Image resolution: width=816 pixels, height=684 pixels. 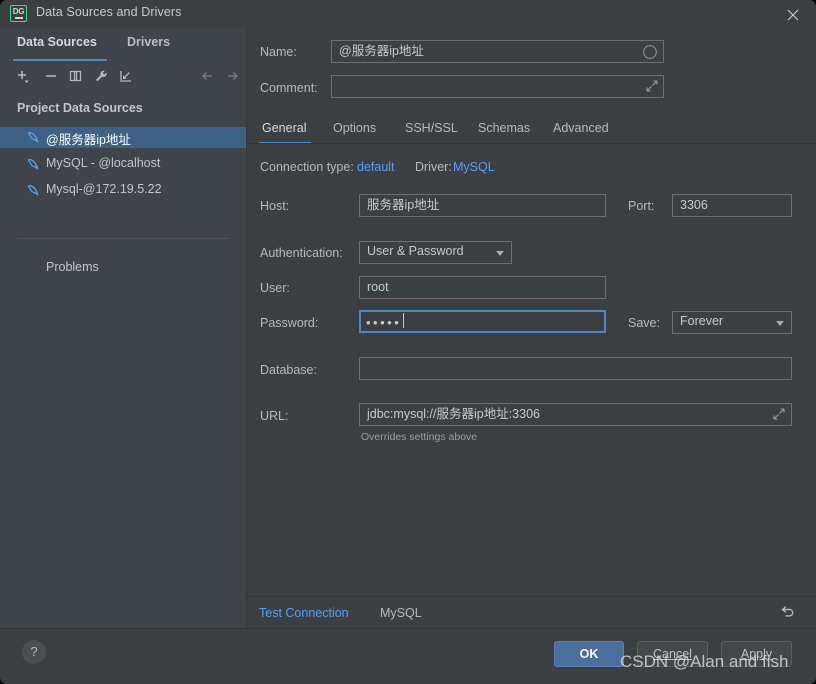 I want to click on sidebar-divider, so click(x=123, y=238).